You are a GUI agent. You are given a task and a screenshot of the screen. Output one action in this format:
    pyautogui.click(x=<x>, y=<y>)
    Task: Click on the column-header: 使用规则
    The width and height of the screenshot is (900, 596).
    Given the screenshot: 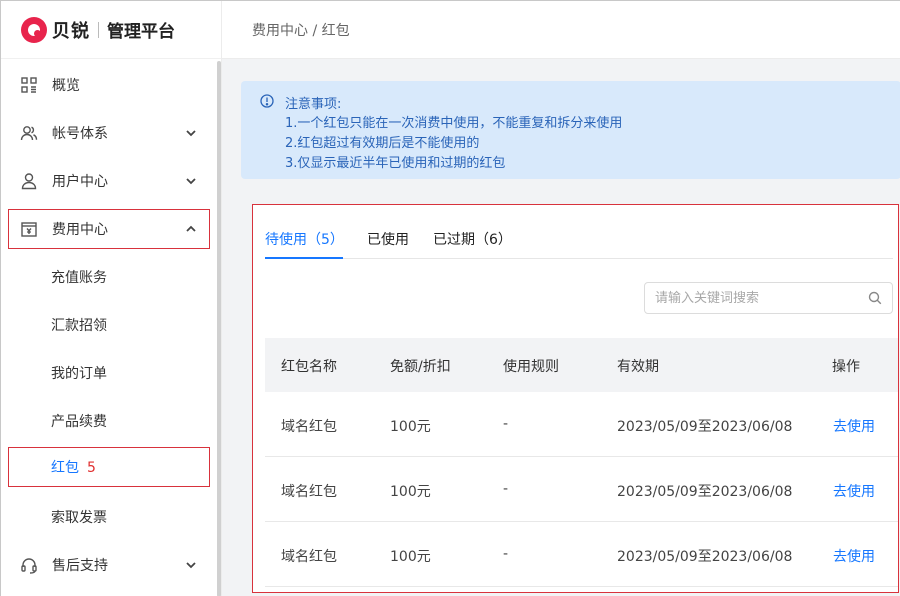 What is the action you would take?
    pyautogui.click(x=531, y=367)
    